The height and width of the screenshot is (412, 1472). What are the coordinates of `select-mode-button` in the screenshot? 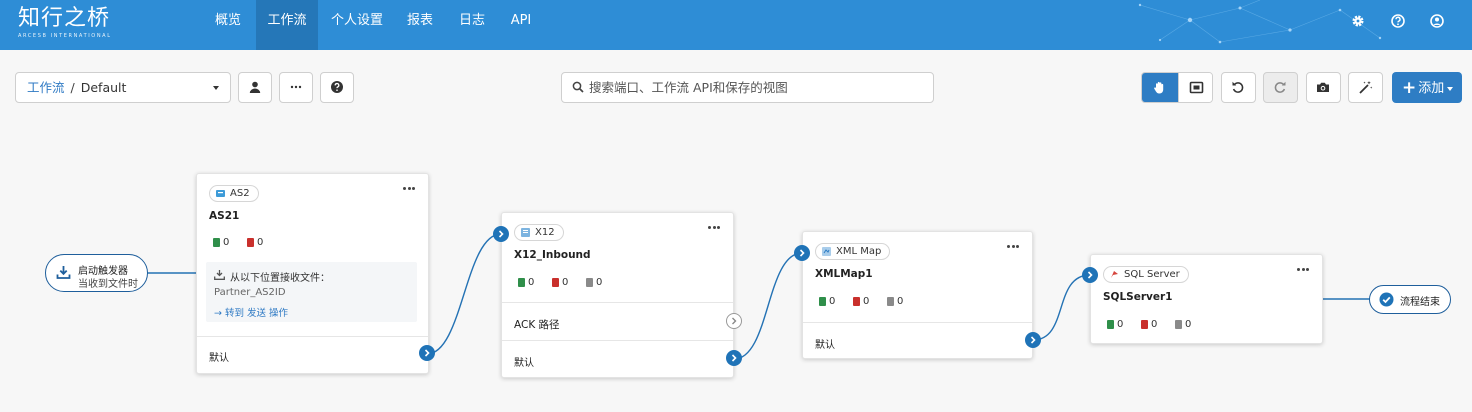 It's located at (1195, 87).